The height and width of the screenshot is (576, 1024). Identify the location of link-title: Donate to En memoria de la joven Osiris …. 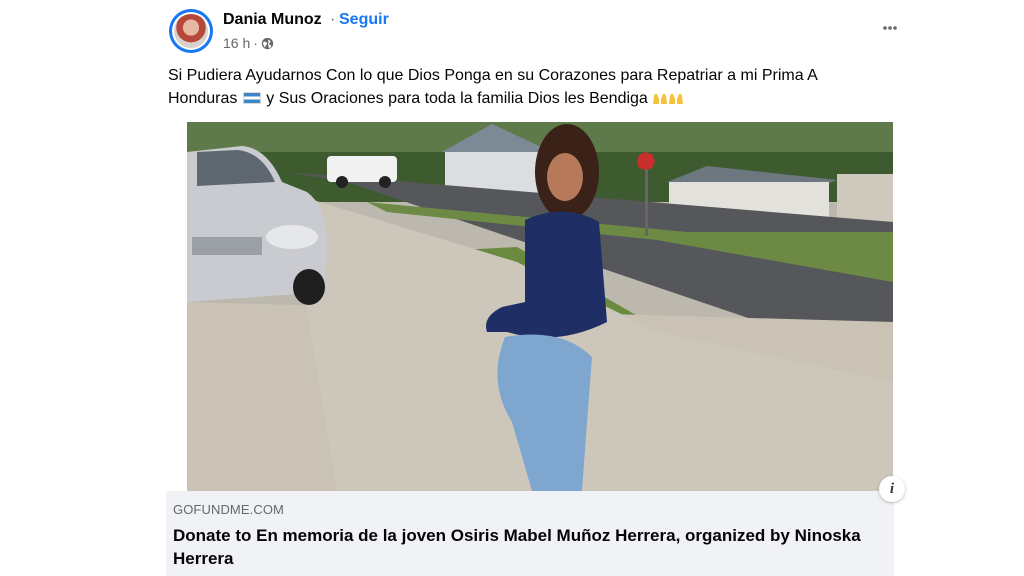
(523, 547).